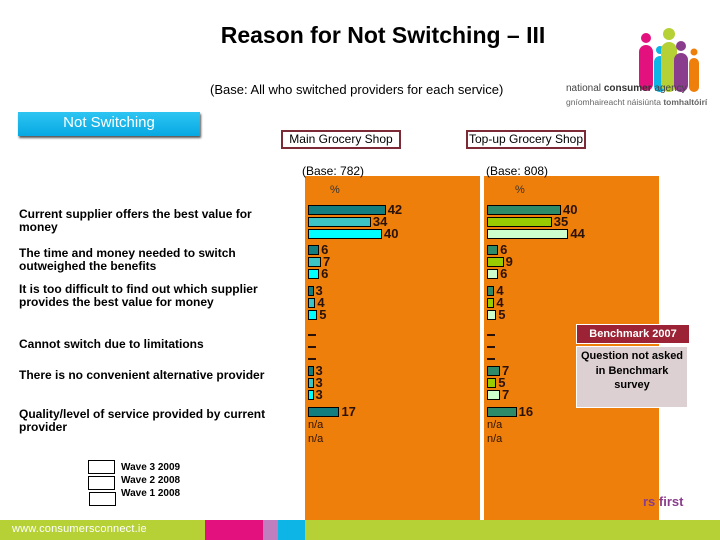  I want to click on unit-label-topup: %, so click(520, 190).